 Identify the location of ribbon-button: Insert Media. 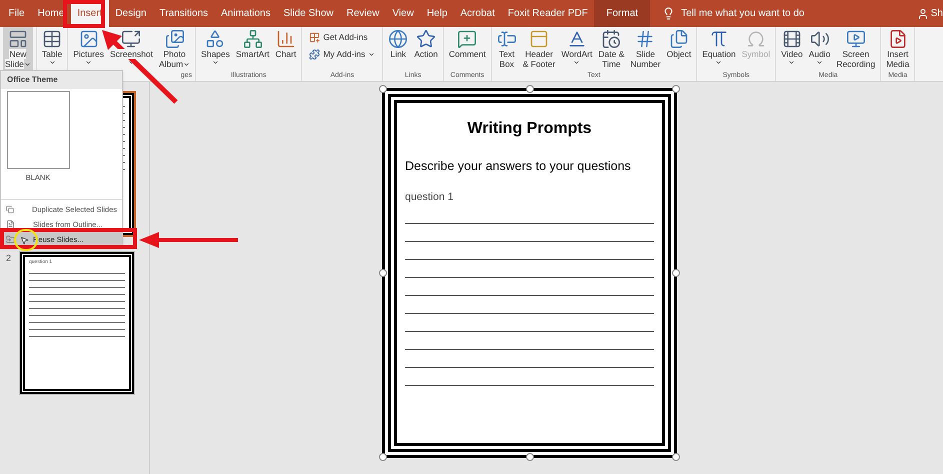
(898, 49).